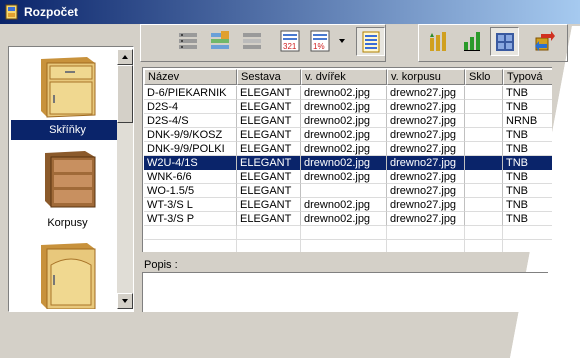  Describe the element at coordinates (370, 41) in the screenshot. I see `document-list-button` at that location.